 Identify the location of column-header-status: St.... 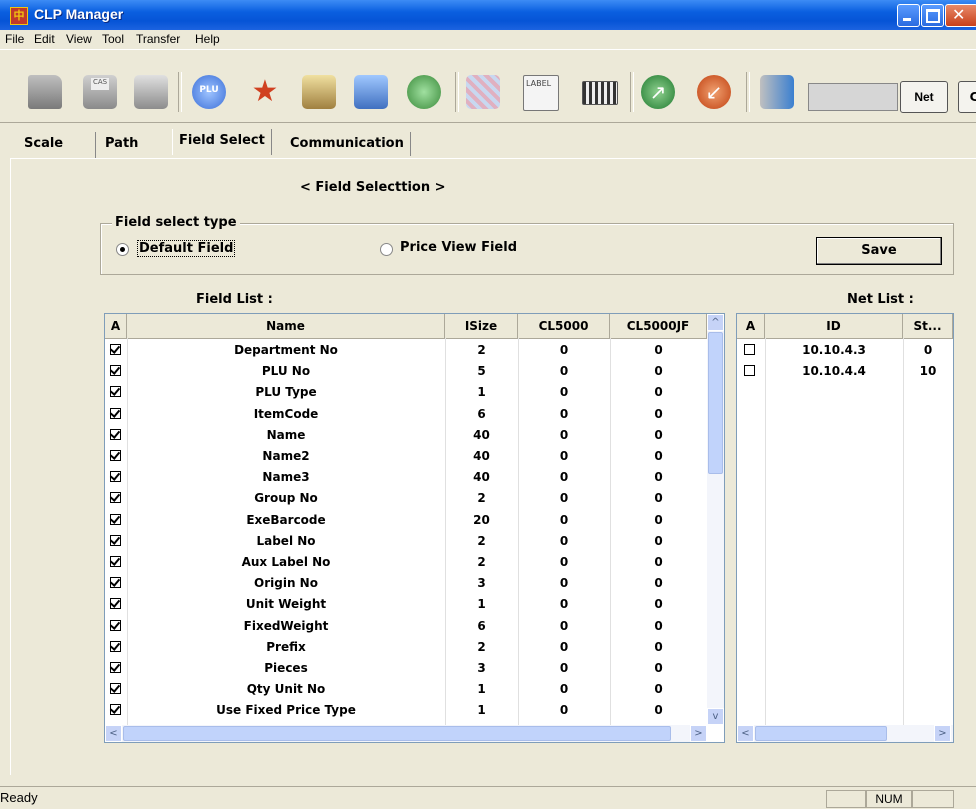
(928, 326).